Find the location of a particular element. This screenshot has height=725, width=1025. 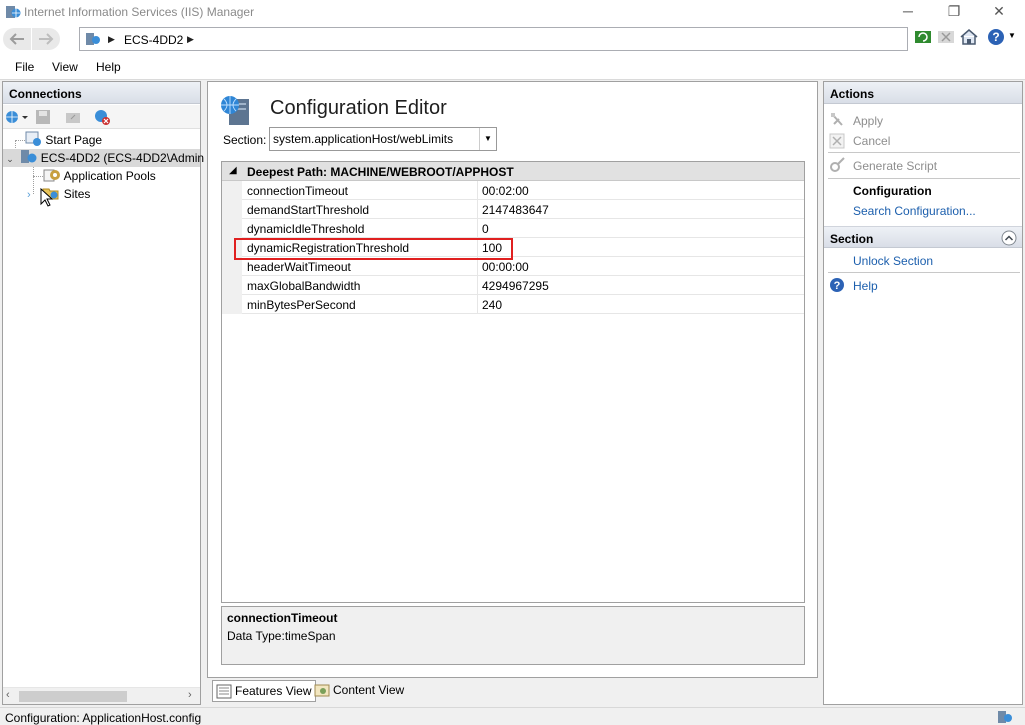

connections-toolbar is located at coordinates (101, 117).